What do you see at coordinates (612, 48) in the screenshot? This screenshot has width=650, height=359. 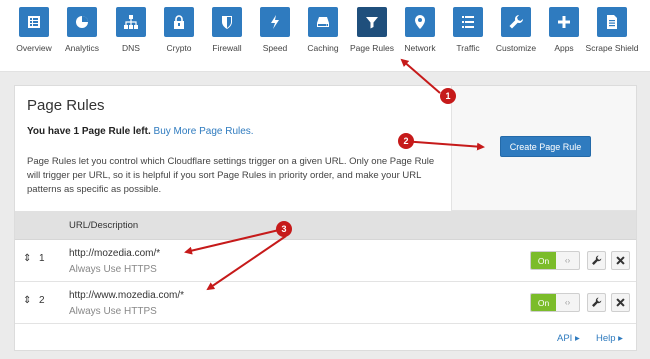 I see `nav-label: Scrape Shield` at bounding box center [612, 48].